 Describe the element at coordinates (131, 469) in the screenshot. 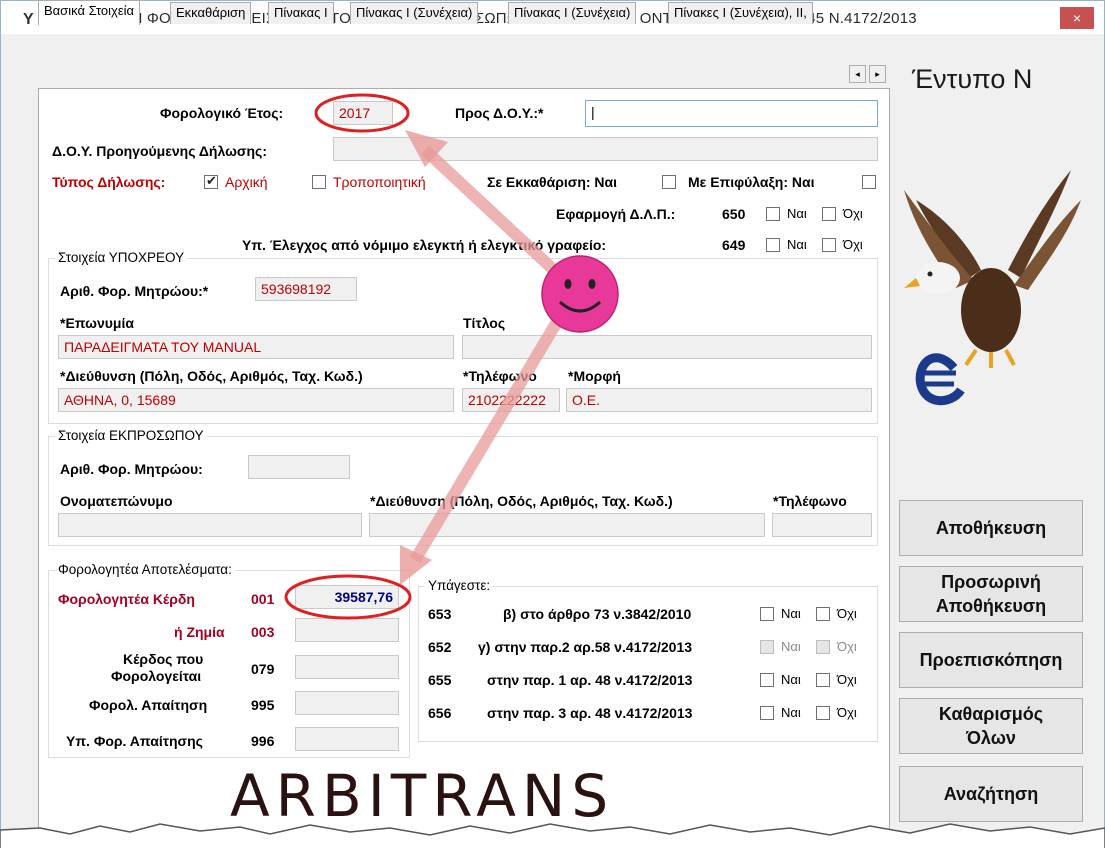

I see `rep-afm-label: Αριθ. Φορ. Μητρώου:` at that location.